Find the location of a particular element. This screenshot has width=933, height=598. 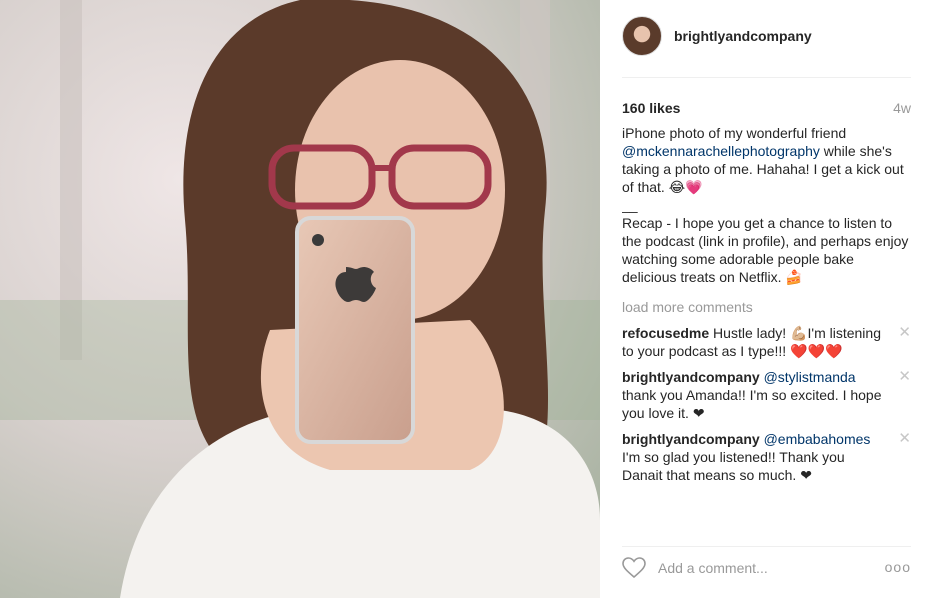

likes-count: 160 likes is located at coordinates (651, 108).